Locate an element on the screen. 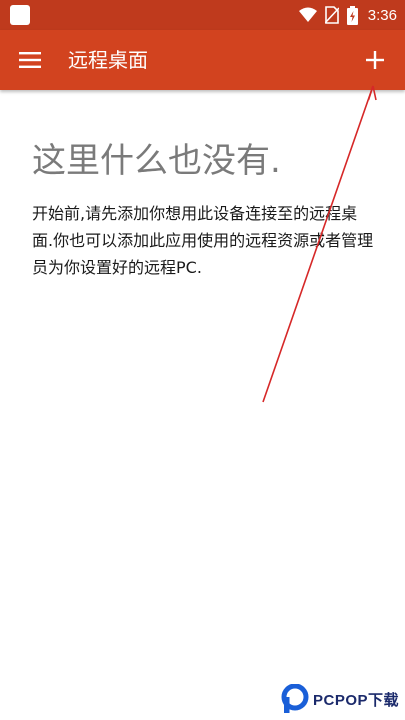 The height and width of the screenshot is (720, 405). annotation-arrow is located at coordinates (319, 244).